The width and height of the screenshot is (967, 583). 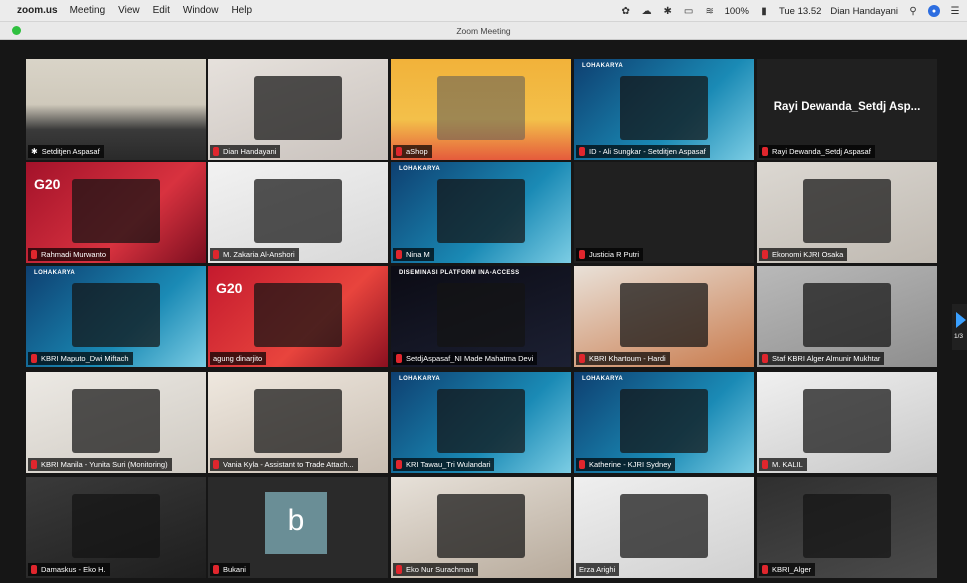 What do you see at coordinates (470, 358) in the screenshot?
I see `participant-name: SetdjAspasaf_NI Made Mahatma Devi` at bounding box center [470, 358].